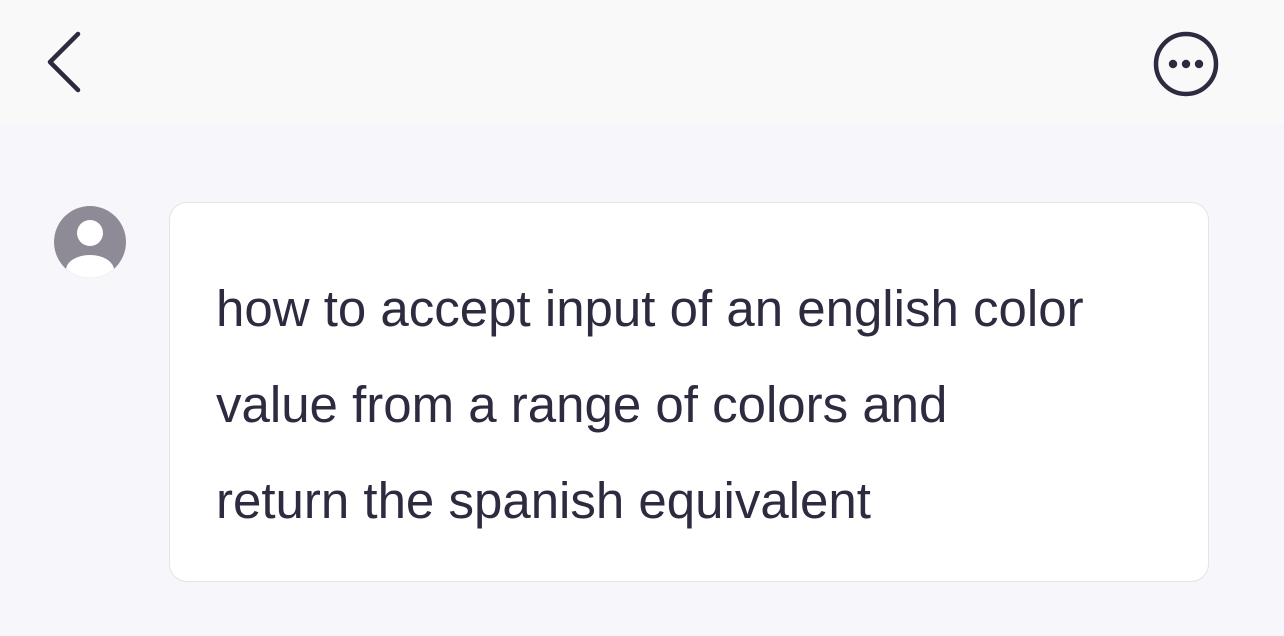 Image resolution: width=1284 pixels, height=636 pixels. I want to click on ellipsis-circle-icon, so click(1186, 64).